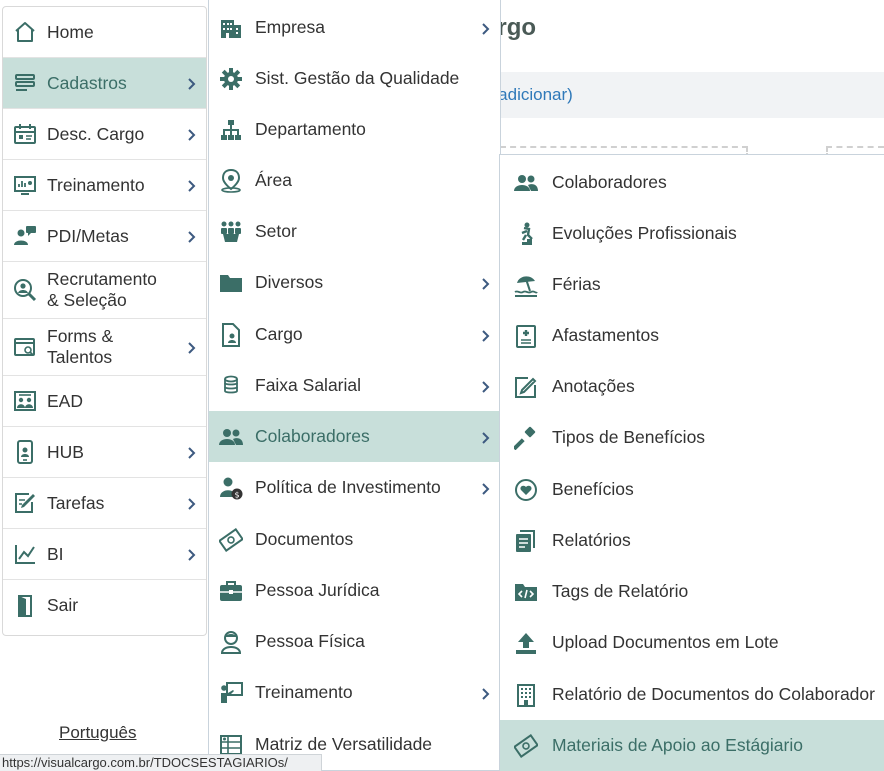  Describe the element at coordinates (231, 283) in the screenshot. I see `folder-icon` at that location.